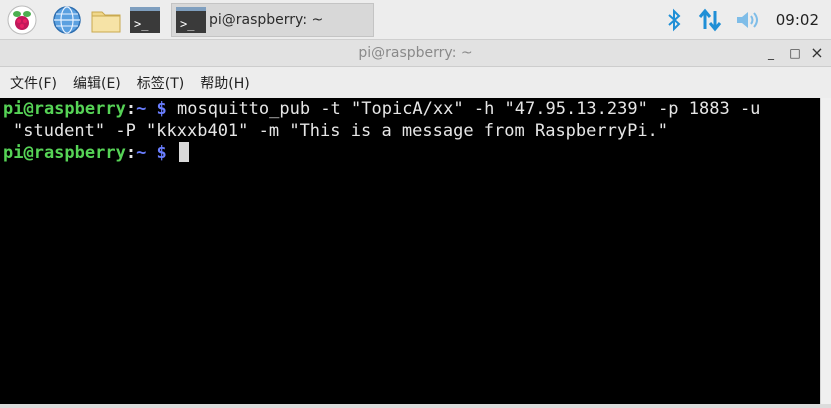  Describe the element at coordinates (797, 20) in the screenshot. I see `clock: 09:02` at that location.